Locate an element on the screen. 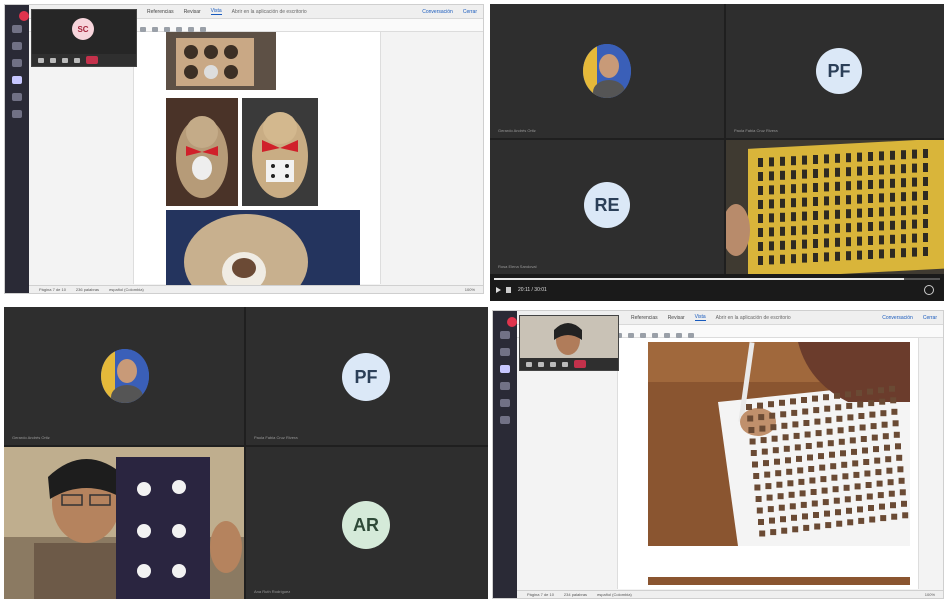 Image resolution: width=948 pixels, height=601 pixels. volume-icon is located at coordinates (508, 290).